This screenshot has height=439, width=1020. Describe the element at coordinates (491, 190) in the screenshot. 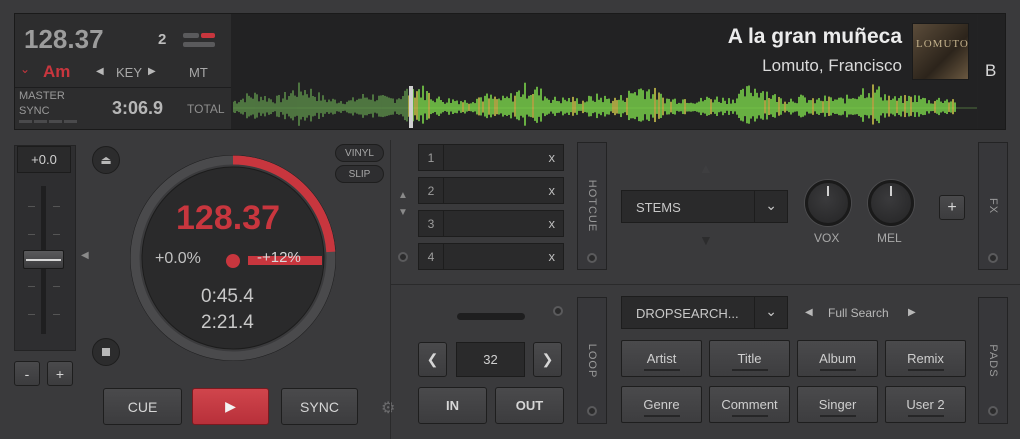

I see `hotcue-slot-2: 2 x` at that location.